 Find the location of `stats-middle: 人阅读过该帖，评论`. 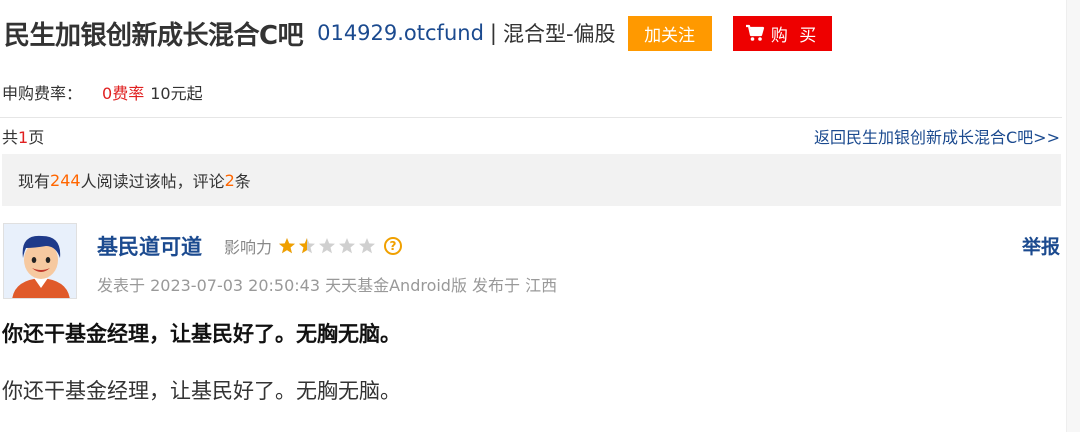

stats-middle: 人阅读过该帖，评论 is located at coordinates (152, 181).